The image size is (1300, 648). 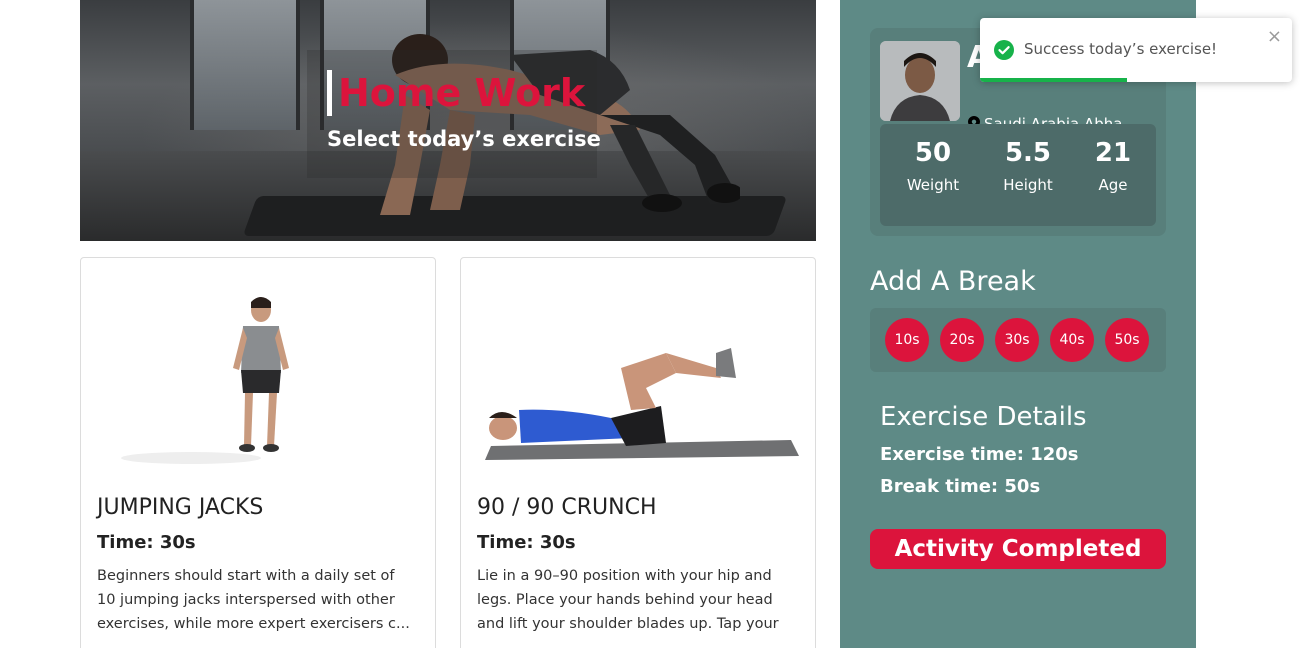 What do you see at coordinates (567, 507) in the screenshot?
I see `exercise-title: 90 / 90 CRUNCH` at bounding box center [567, 507].